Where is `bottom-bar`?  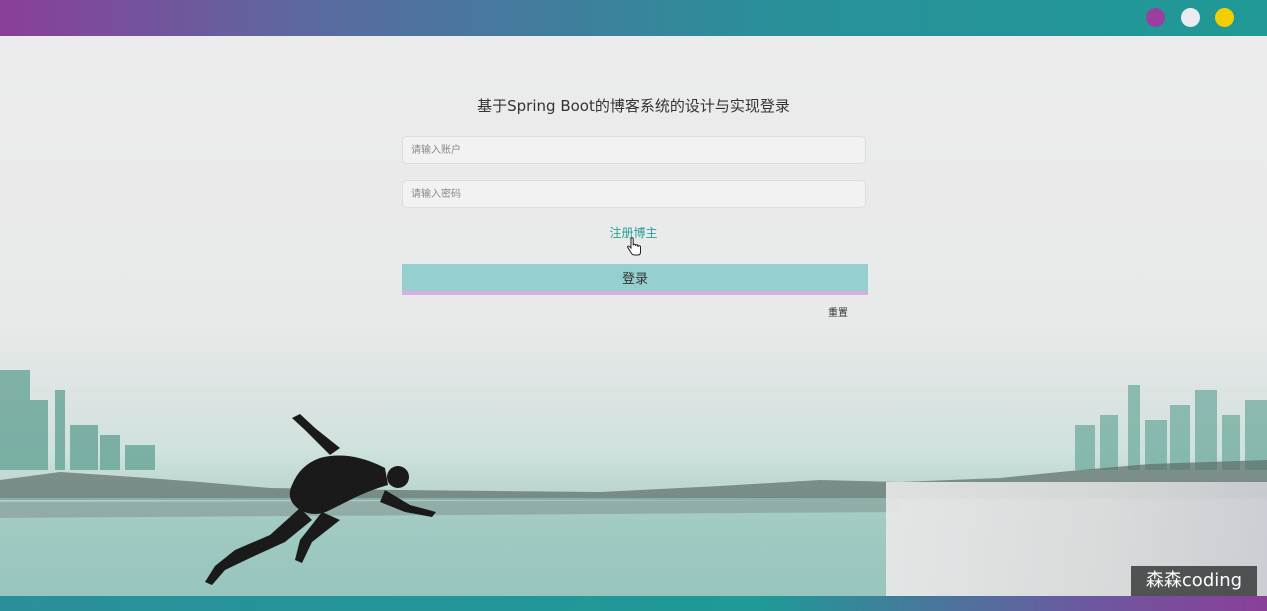
bottom-bar is located at coordinates (633, 603).